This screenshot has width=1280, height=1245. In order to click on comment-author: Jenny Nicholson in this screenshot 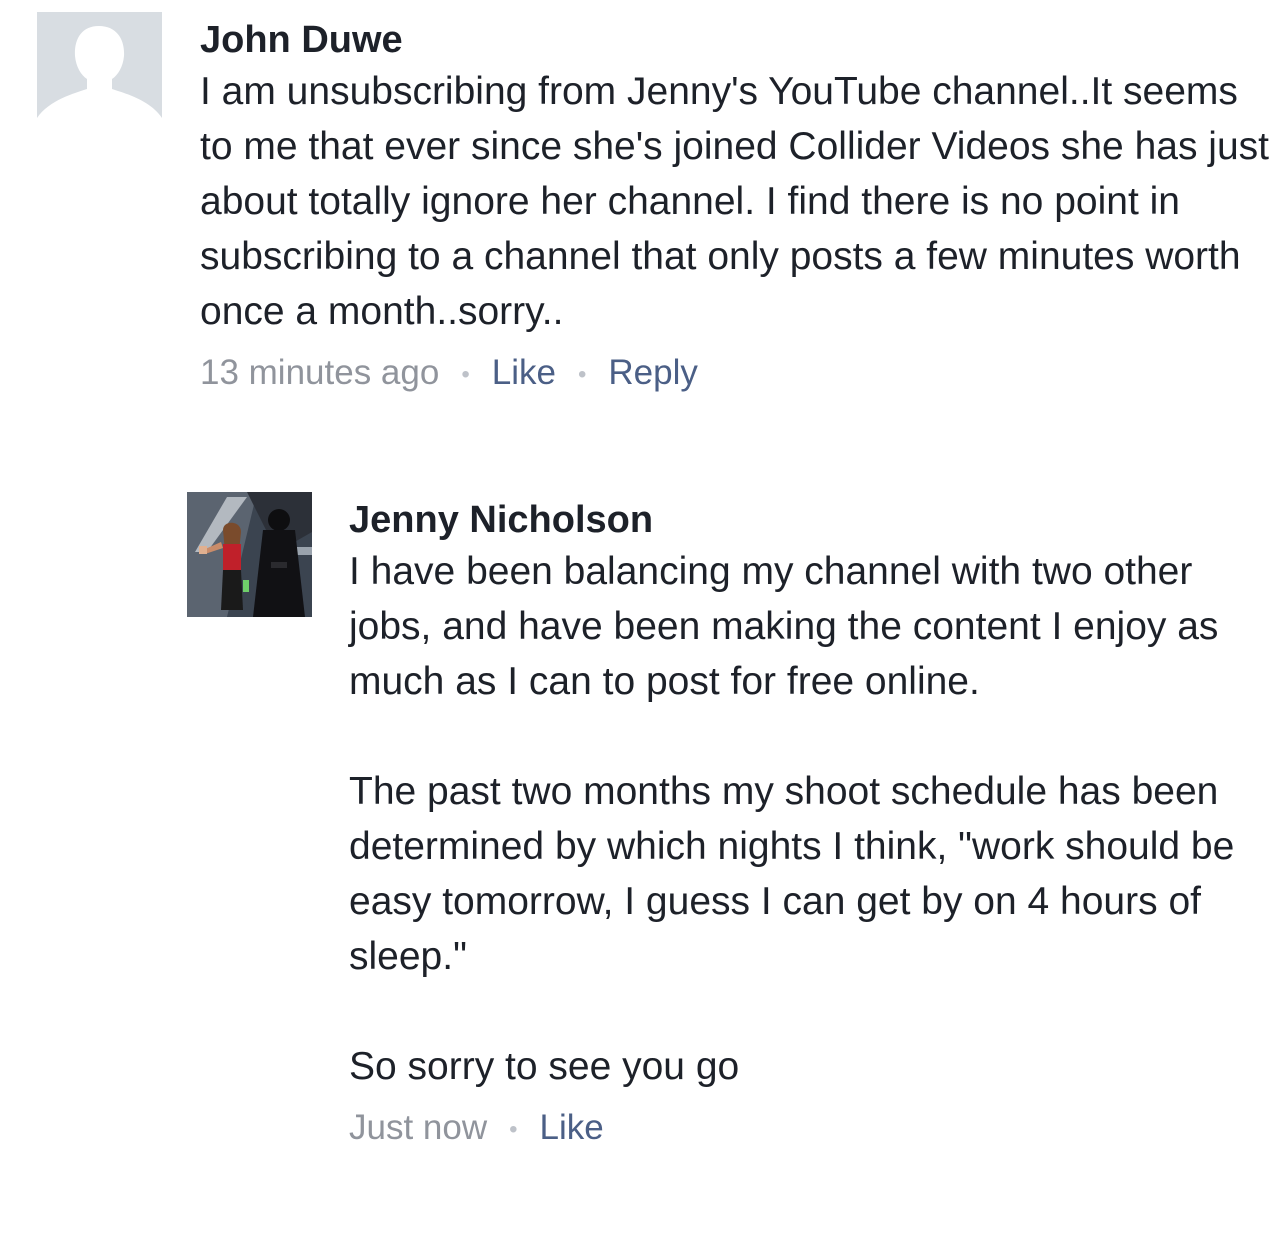, I will do `click(804, 520)`.